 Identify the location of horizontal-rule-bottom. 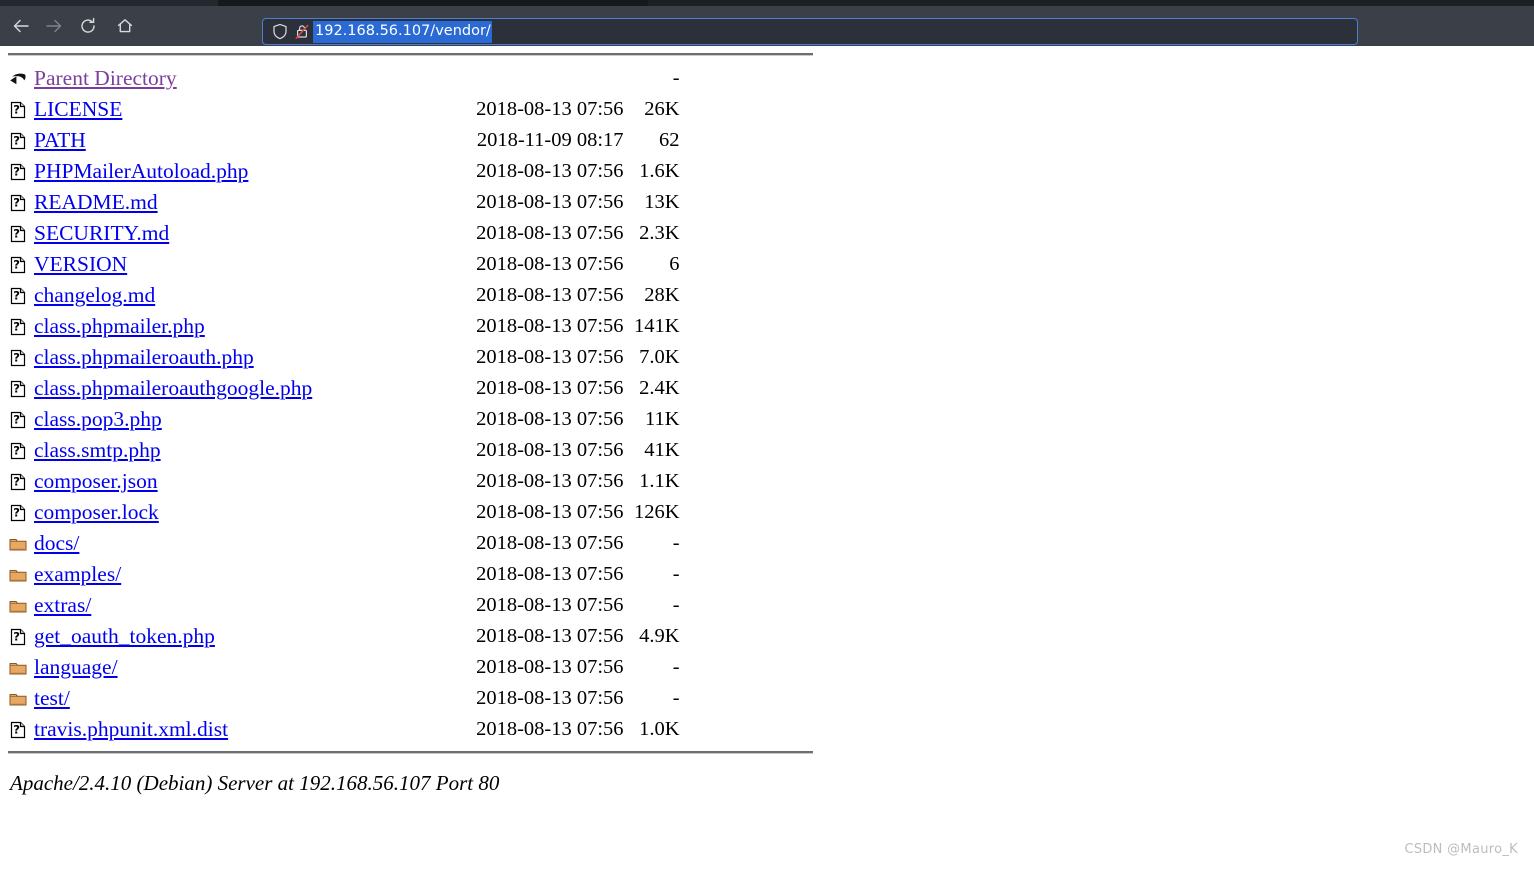
(410, 752).